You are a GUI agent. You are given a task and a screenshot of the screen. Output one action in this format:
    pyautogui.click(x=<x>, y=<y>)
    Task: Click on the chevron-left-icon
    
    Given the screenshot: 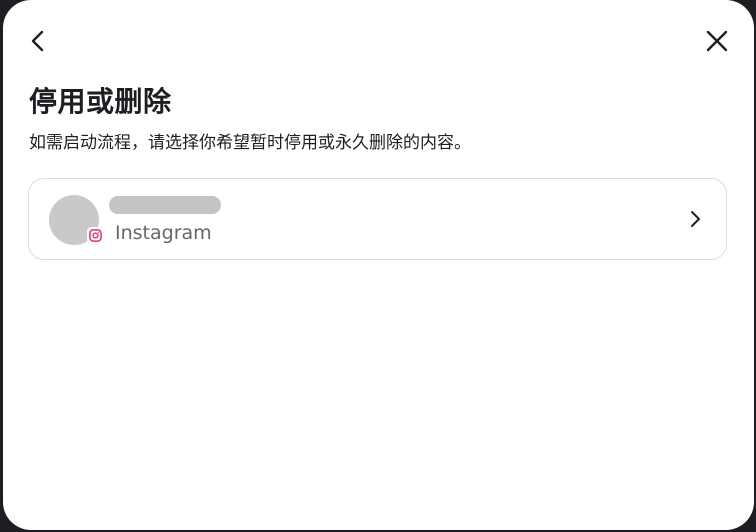 What is the action you would take?
    pyautogui.click(x=37, y=41)
    